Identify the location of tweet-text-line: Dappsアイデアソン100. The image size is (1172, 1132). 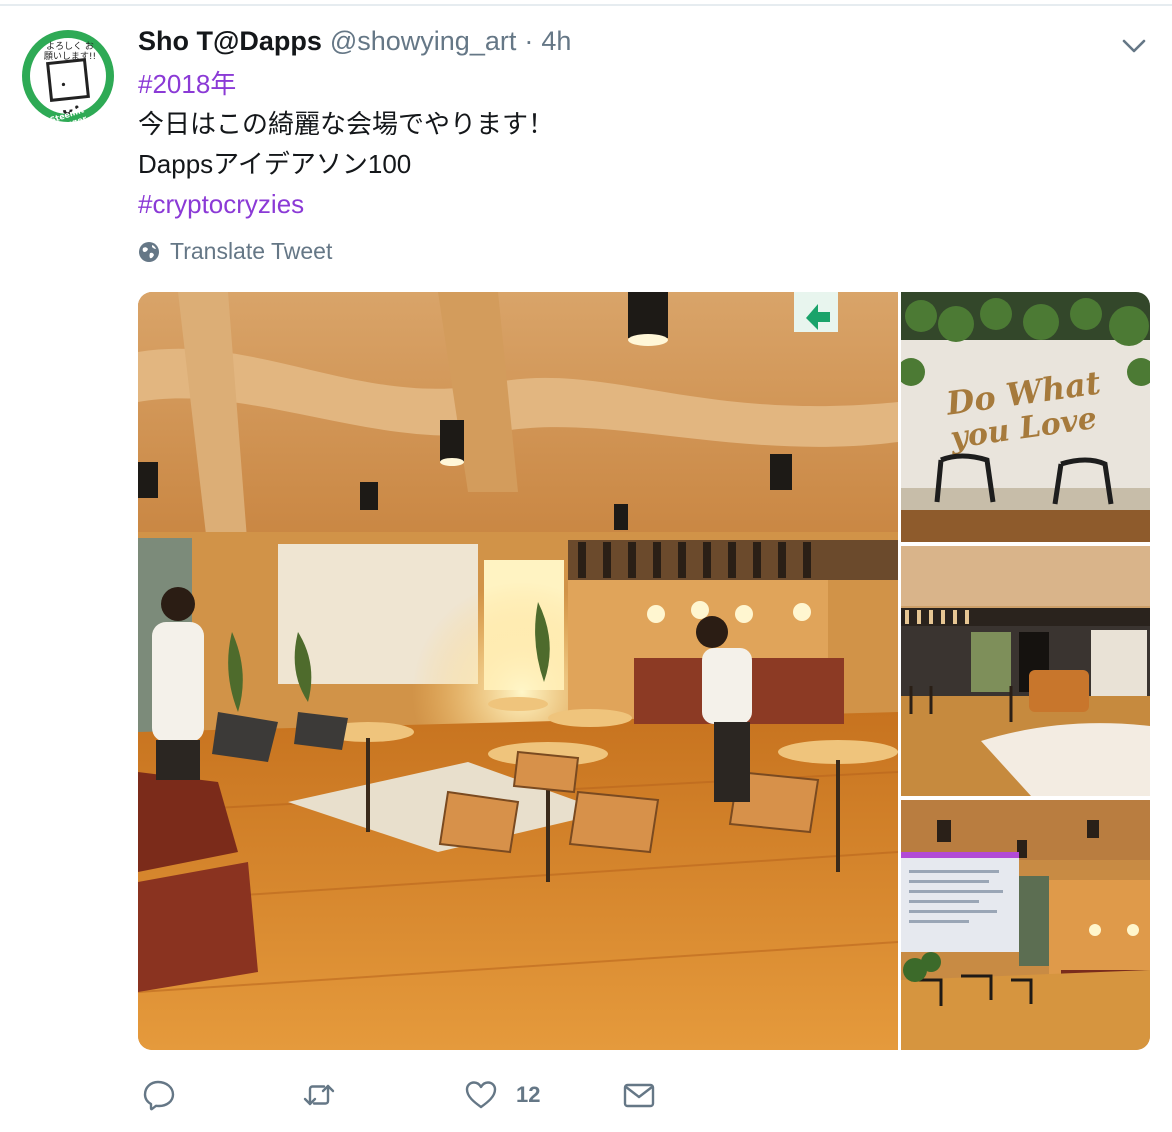
(275, 164).